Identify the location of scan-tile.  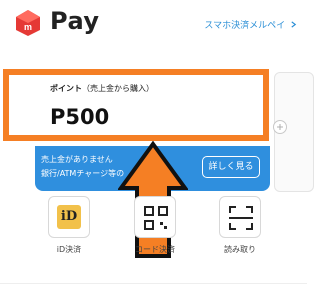
(240, 217).